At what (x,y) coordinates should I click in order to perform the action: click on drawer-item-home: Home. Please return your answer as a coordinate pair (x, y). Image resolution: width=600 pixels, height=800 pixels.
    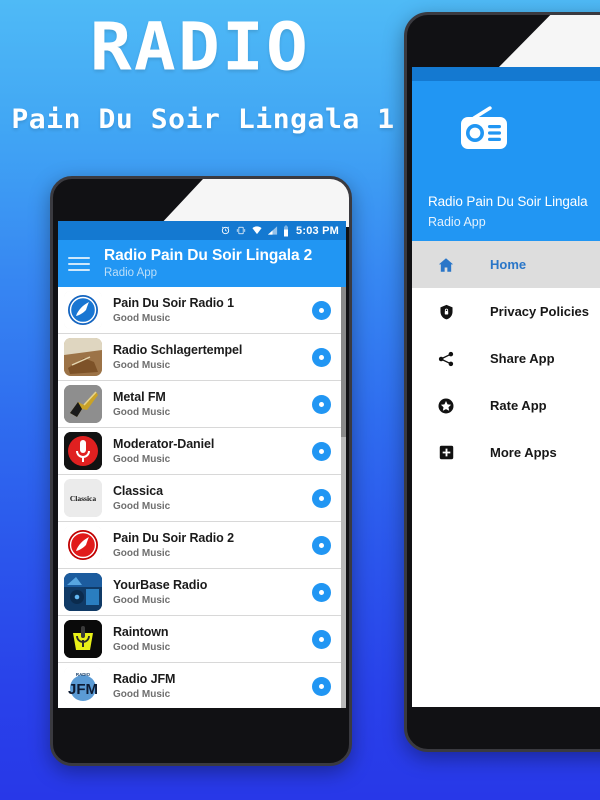
    Looking at the image, I should click on (506, 264).